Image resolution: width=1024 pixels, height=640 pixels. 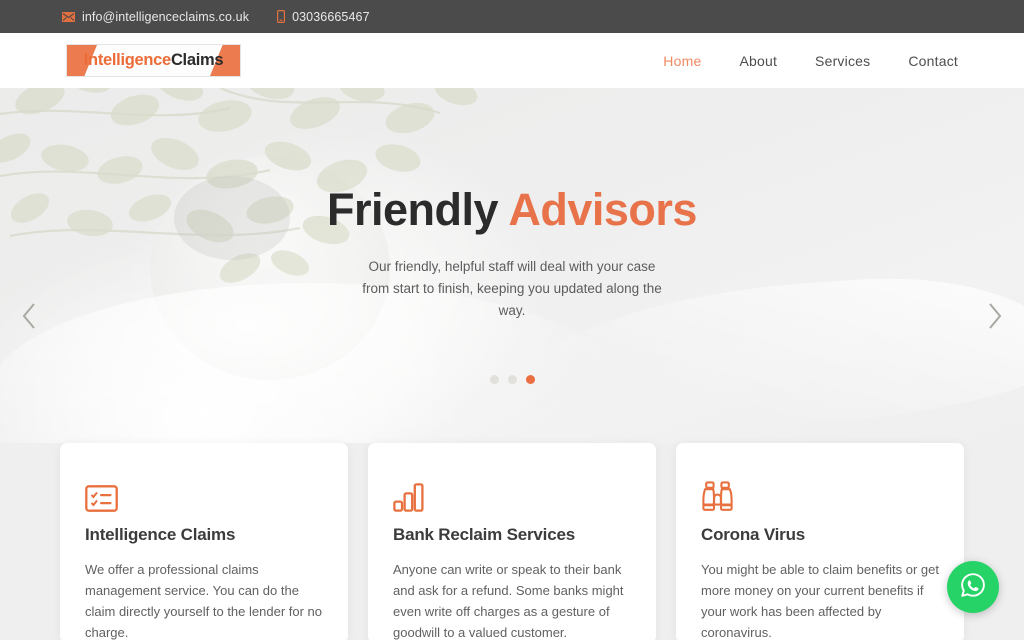 I want to click on feature-card-title: Bank Reclaim Services, so click(x=484, y=534).